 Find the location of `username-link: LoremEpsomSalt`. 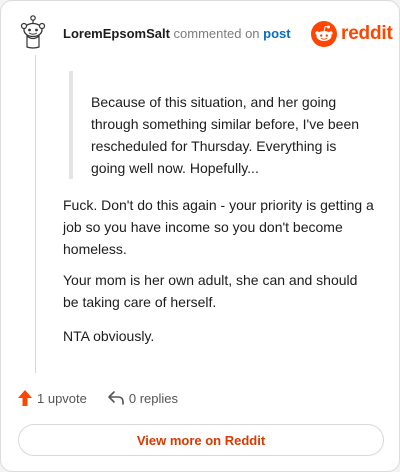

username-link: LoremEpsomSalt is located at coordinates (116, 33).